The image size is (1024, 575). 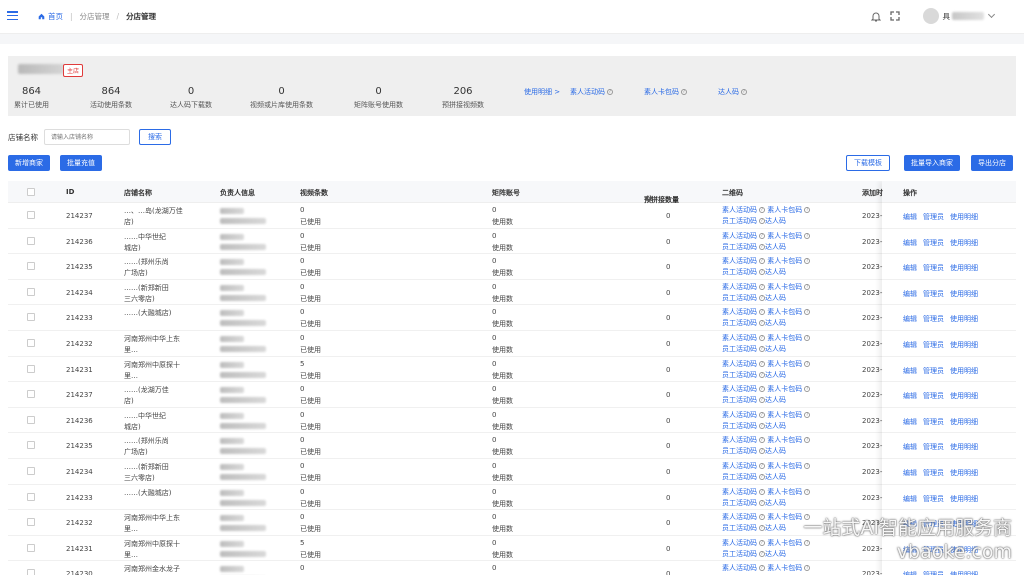 What do you see at coordinates (932, 163) in the screenshot?
I see `batch-import-button: 批量导入商家` at bounding box center [932, 163].